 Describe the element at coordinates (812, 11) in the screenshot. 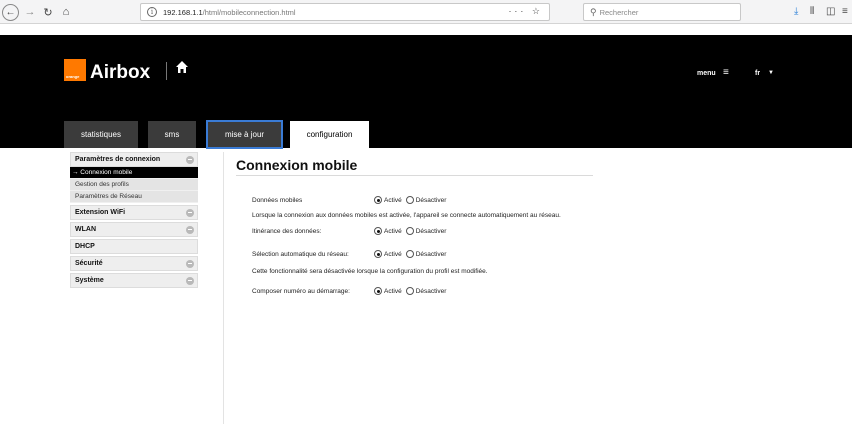

I see `library-icon: ⫴` at that location.